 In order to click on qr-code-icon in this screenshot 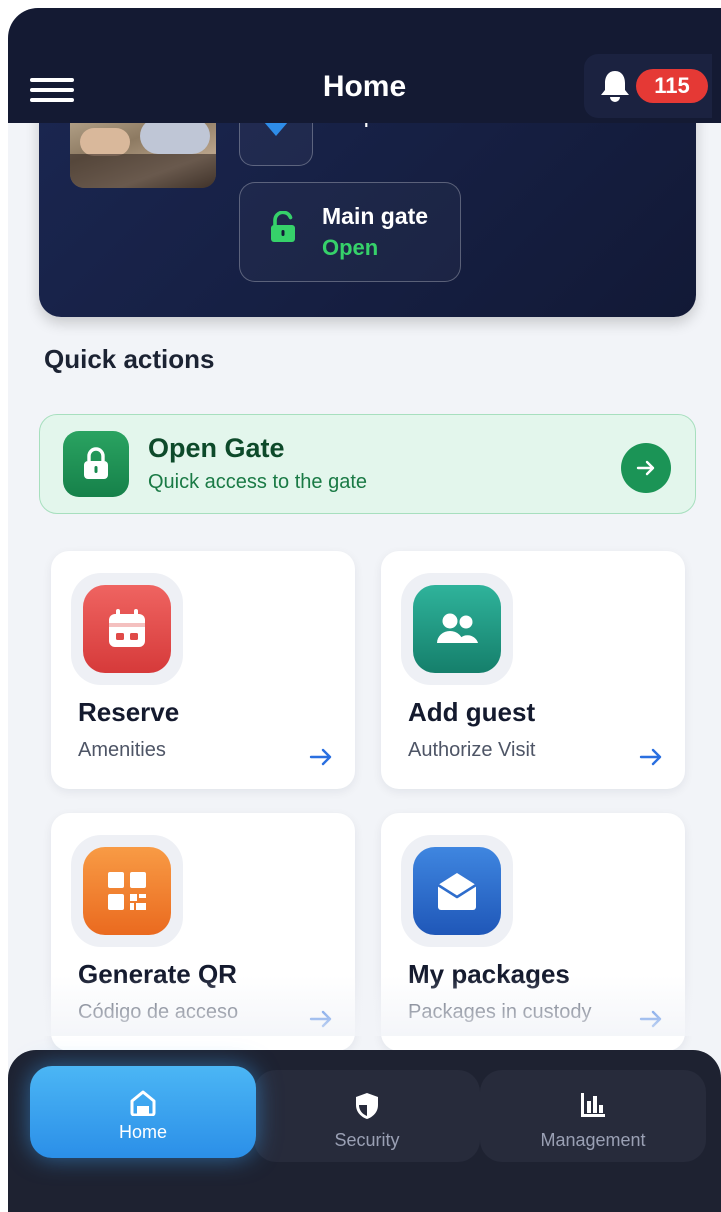, I will do `click(127, 891)`.